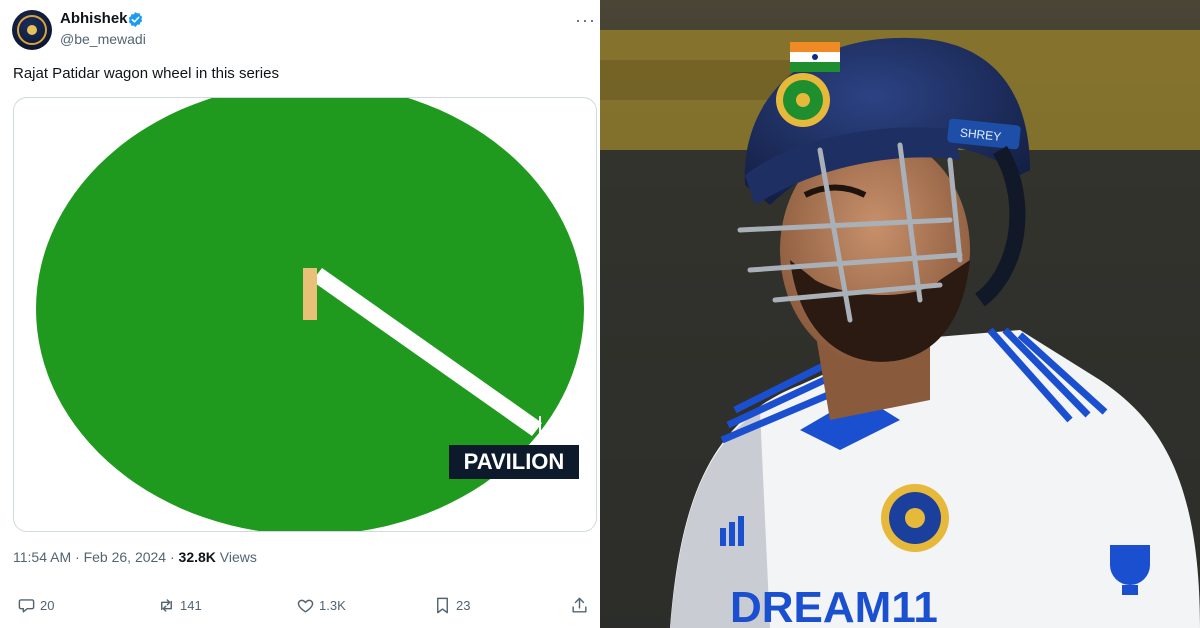  Describe the element at coordinates (103, 39) in the screenshot. I see `author-handle: @be_mewadi` at that location.